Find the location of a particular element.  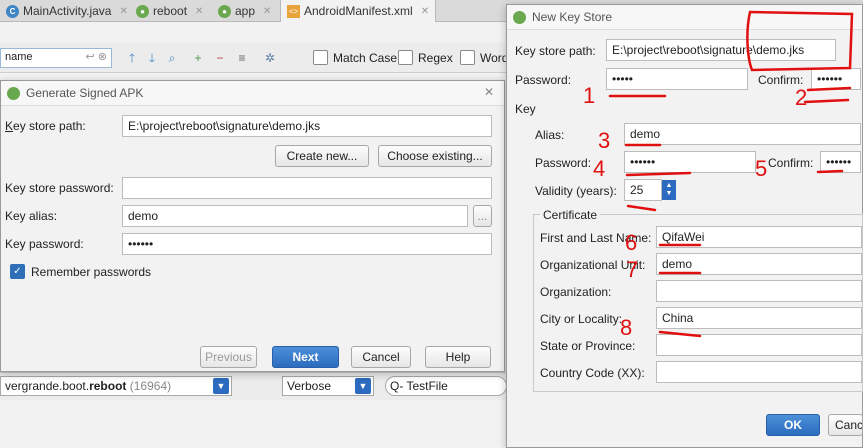

annotation-number: 2 is located at coordinates (801, 97).